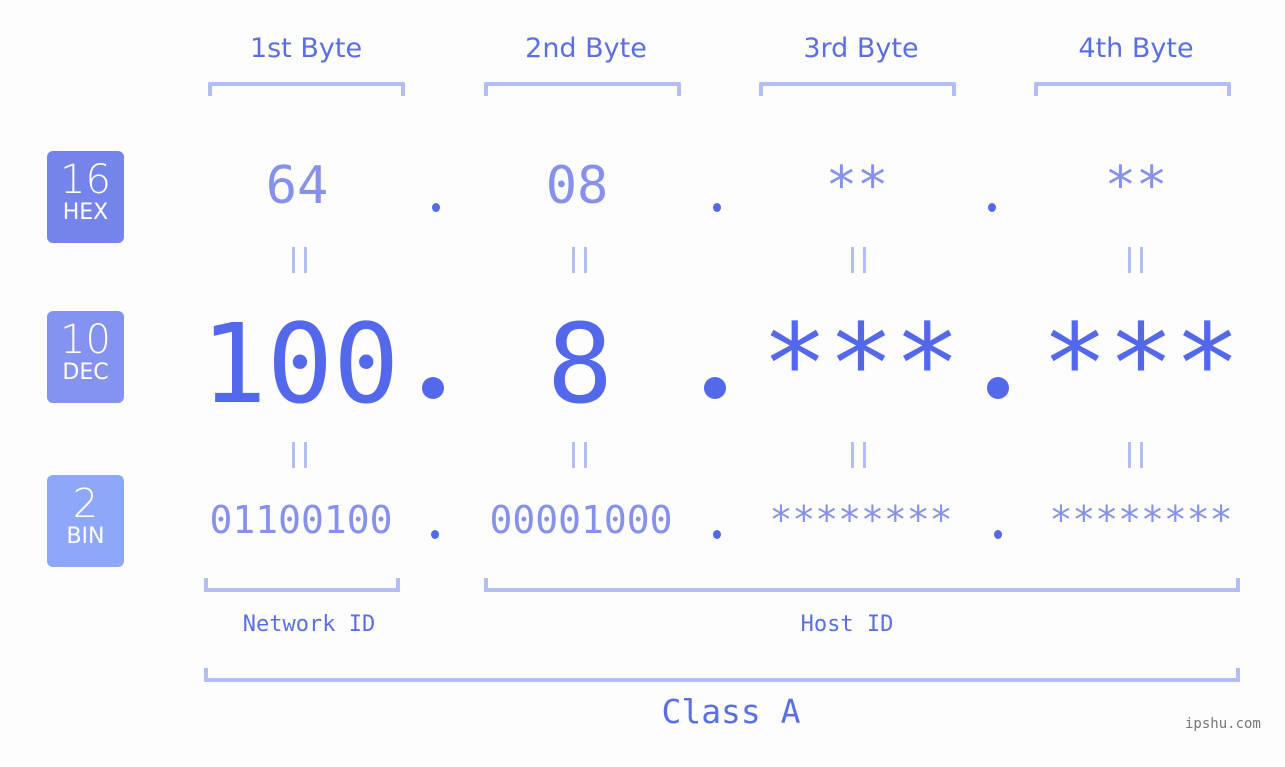 The width and height of the screenshot is (1285, 767). Describe the element at coordinates (1136, 186) in the screenshot. I see `hex-byte-4: **` at that location.